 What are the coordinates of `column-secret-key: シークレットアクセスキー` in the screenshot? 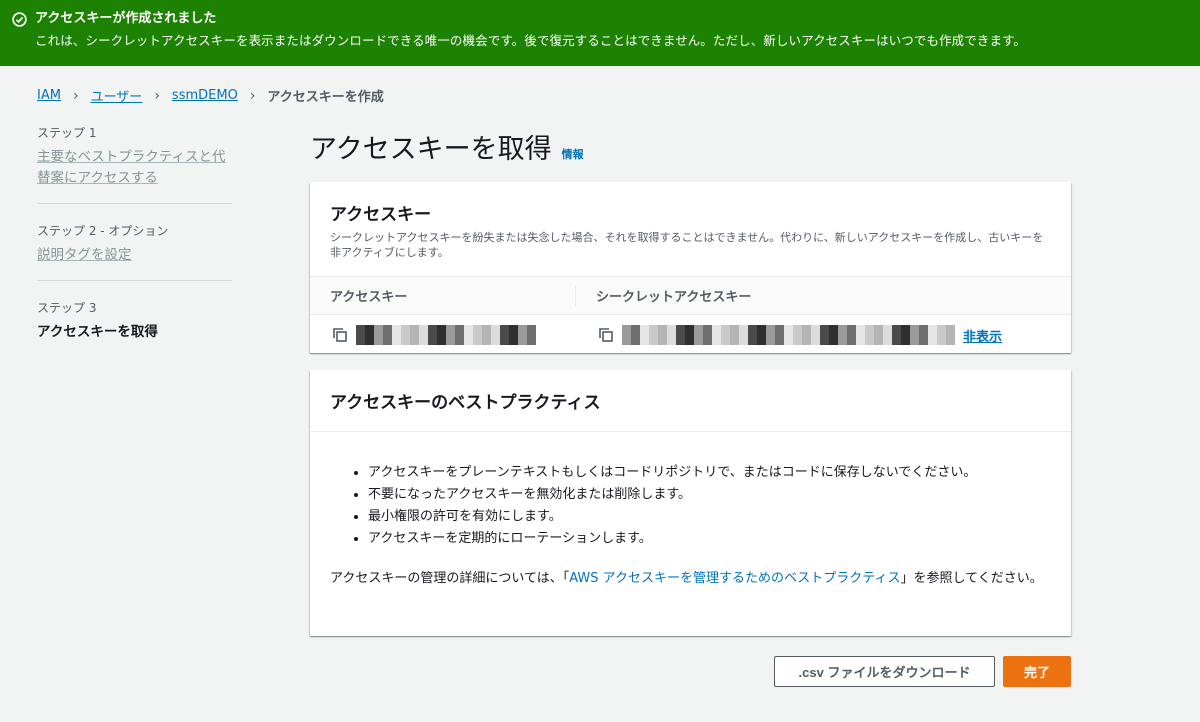 It's located at (674, 297).